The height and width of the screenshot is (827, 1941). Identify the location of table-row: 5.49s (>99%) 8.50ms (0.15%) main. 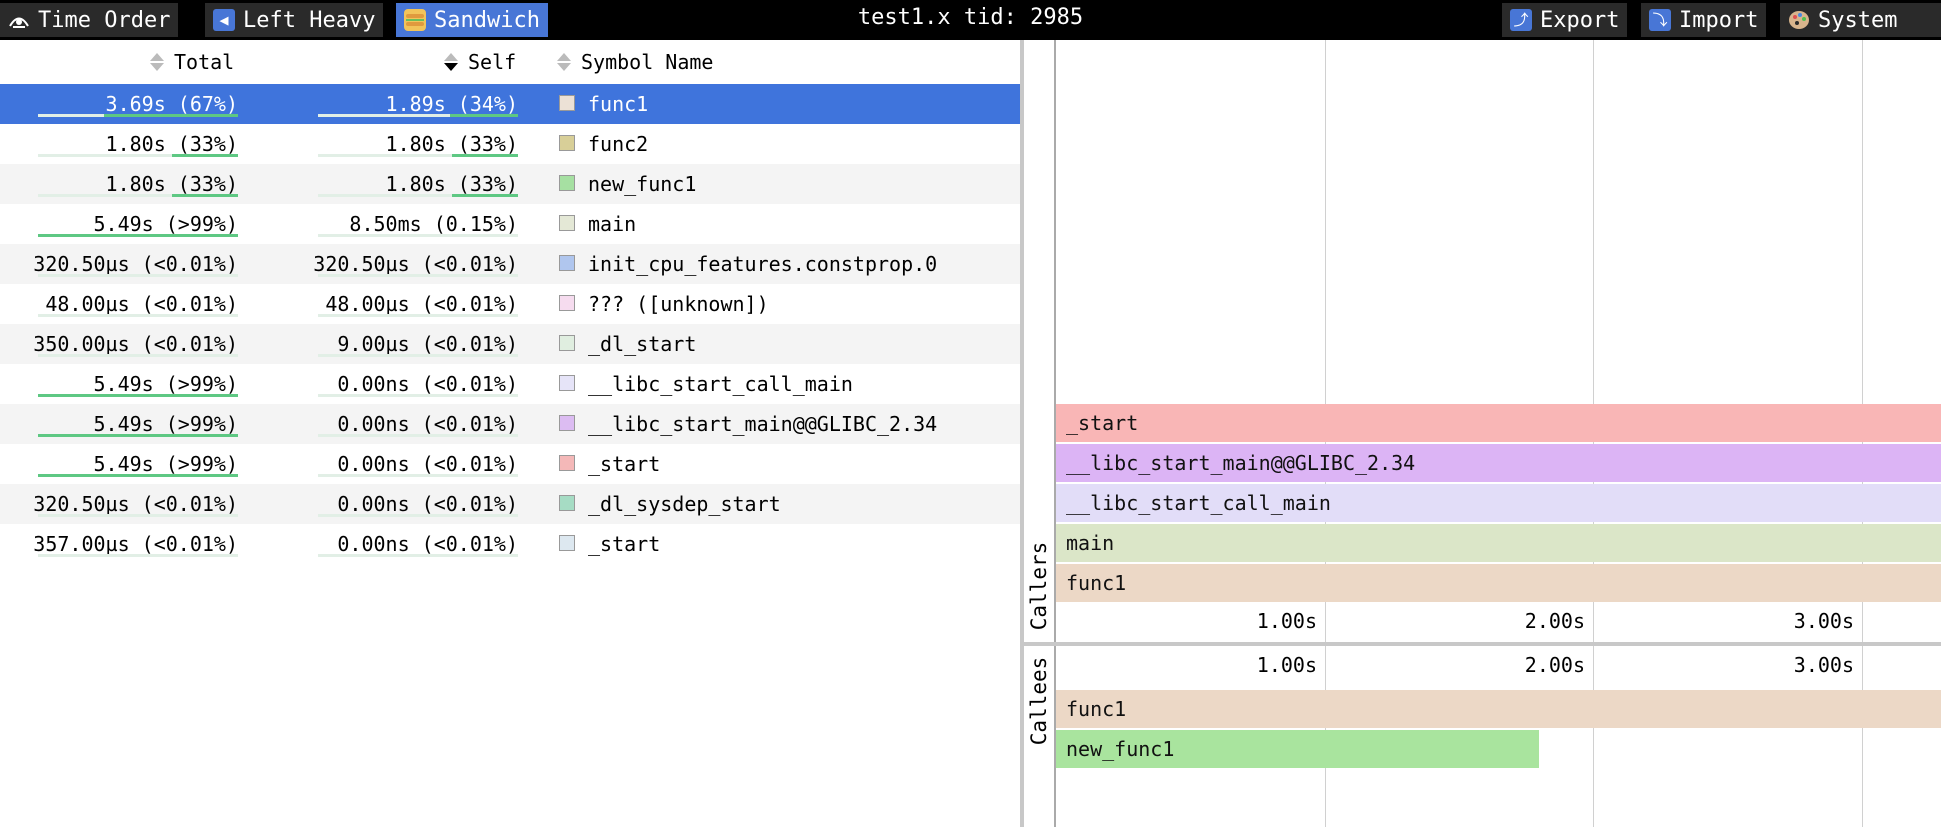
(510, 224).